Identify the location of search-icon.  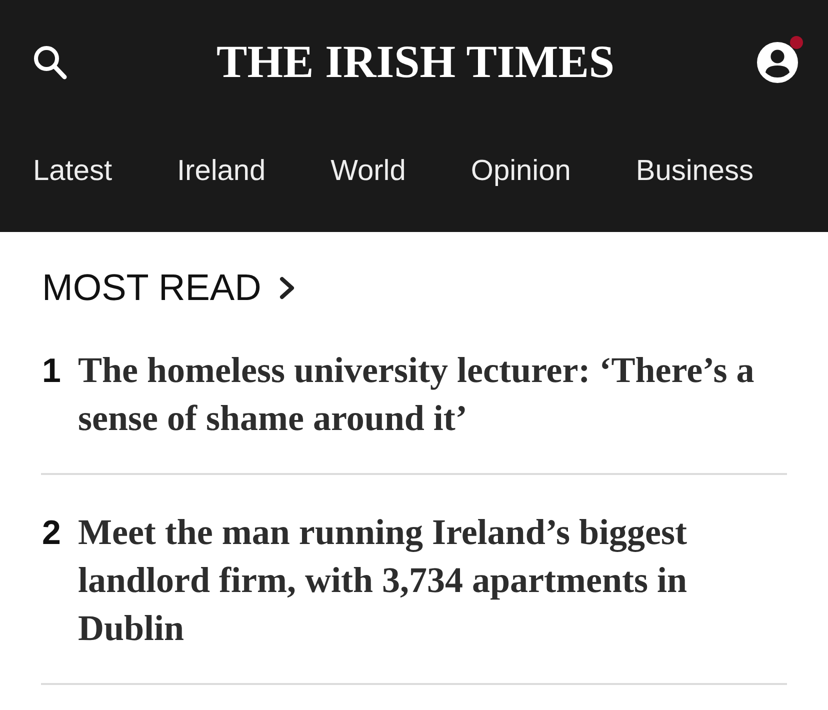
(50, 62).